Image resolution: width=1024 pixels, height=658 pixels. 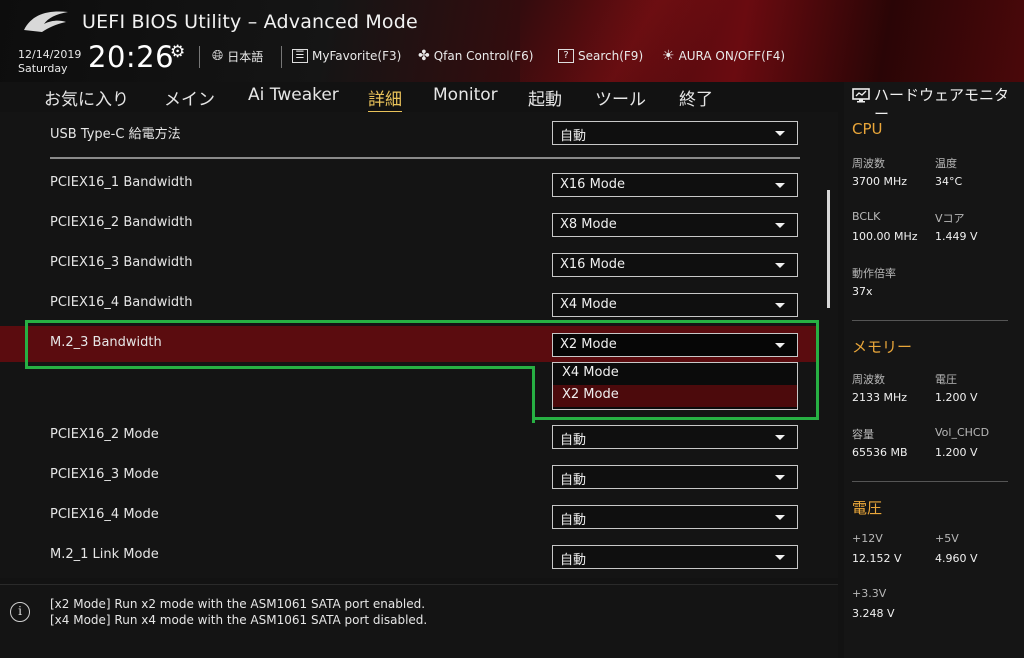 What do you see at coordinates (86, 97) in the screenshot?
I see `tab-favorites: お気に入り` at bounding box center [86, 97].